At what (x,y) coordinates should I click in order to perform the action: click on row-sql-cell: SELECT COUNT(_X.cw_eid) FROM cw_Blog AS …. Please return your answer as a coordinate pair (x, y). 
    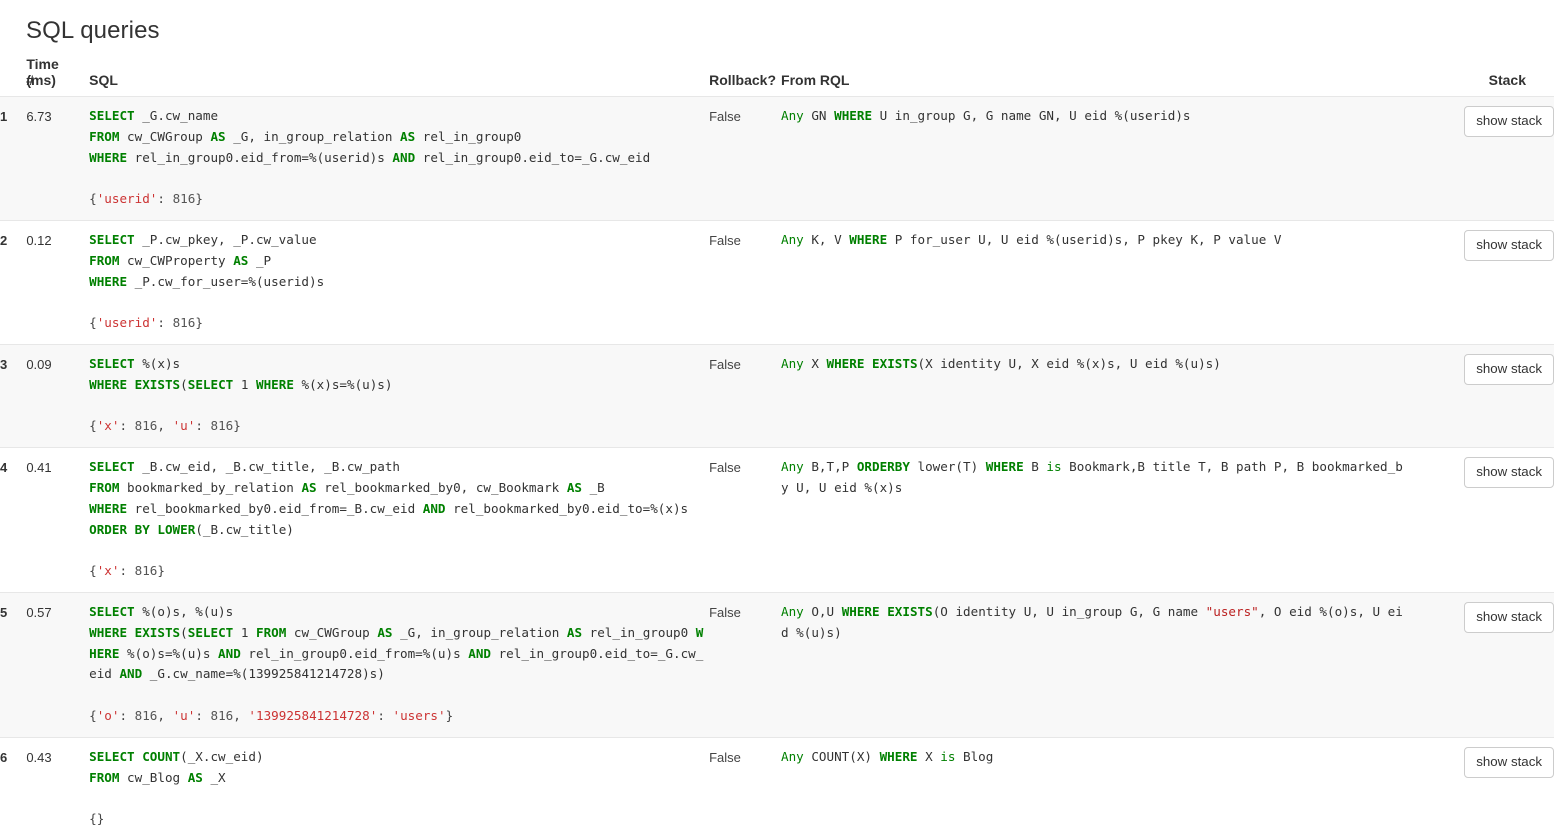
    Looking at the image, I should click on (399, 788).